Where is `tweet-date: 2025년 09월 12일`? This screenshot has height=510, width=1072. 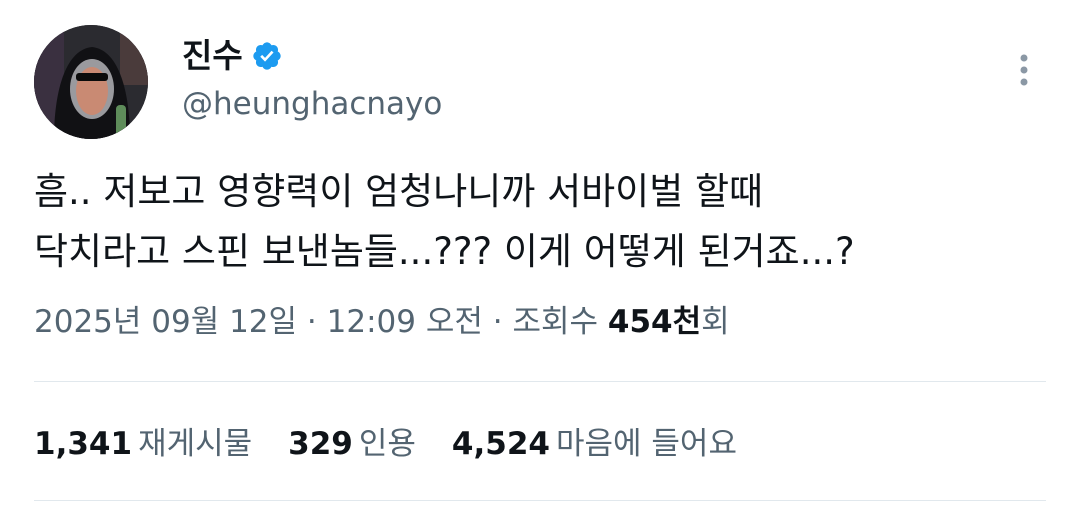 tweet-date: 2025년 09월 12일 is located at coordinates (165, 322).